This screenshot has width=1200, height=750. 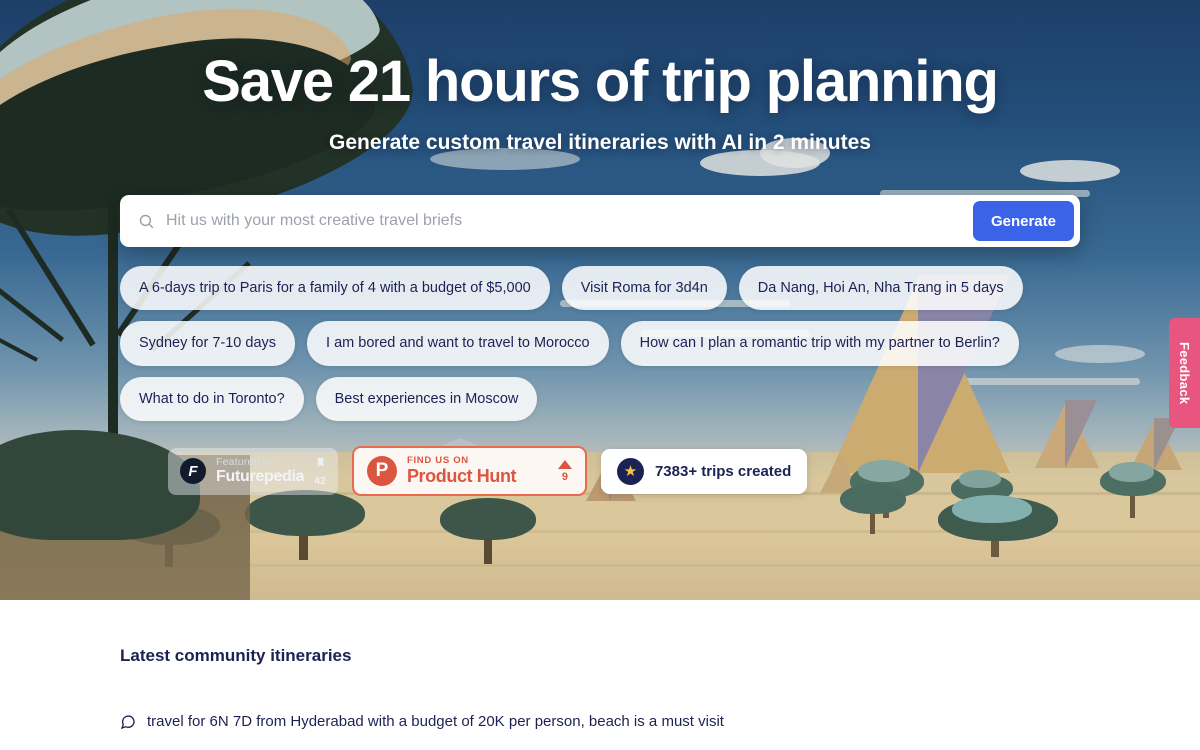 I want to click on futurepedia-badge: F Featured on Futurepedia 42, so click(x=253, y=471).